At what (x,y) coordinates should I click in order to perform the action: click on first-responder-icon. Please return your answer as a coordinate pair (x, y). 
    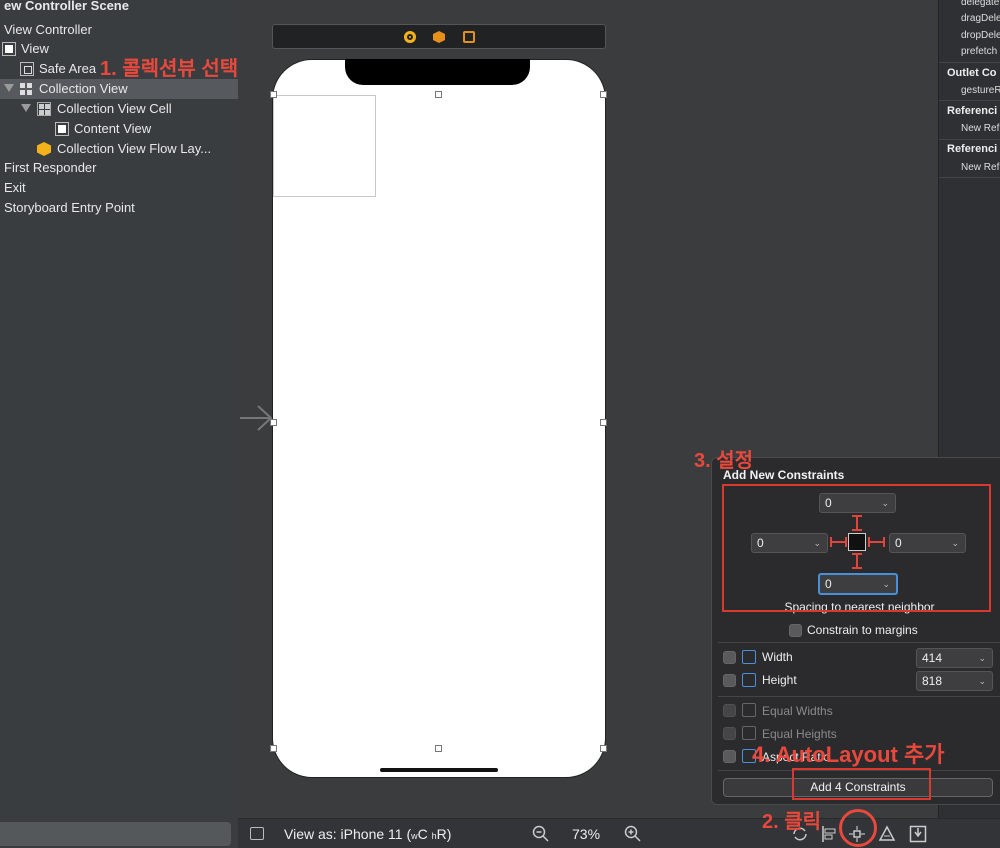
    Looking at the image, I should click on (439, 37).